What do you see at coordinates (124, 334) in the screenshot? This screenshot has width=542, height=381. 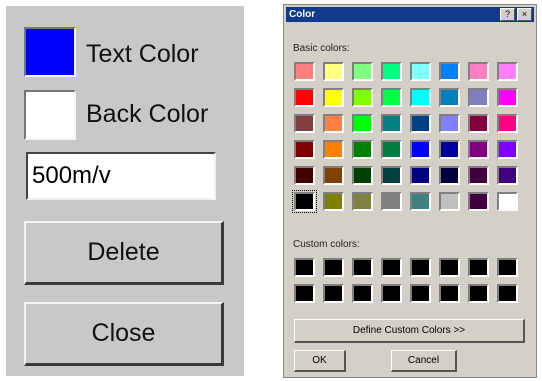 I see `close-button: Close` at bounding box center [124, 334].